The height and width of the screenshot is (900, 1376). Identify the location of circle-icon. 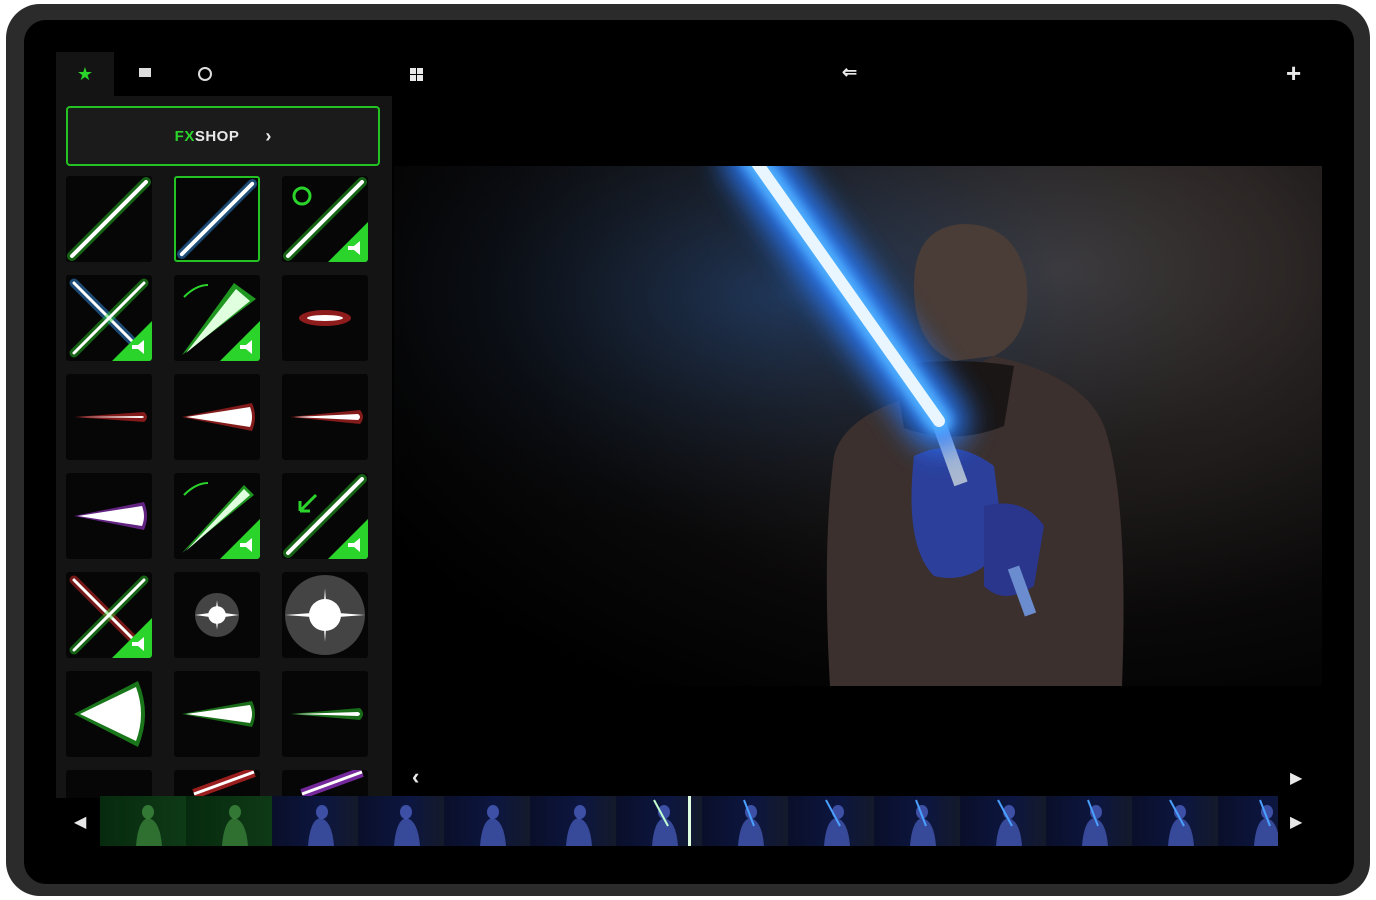
(205, 74).